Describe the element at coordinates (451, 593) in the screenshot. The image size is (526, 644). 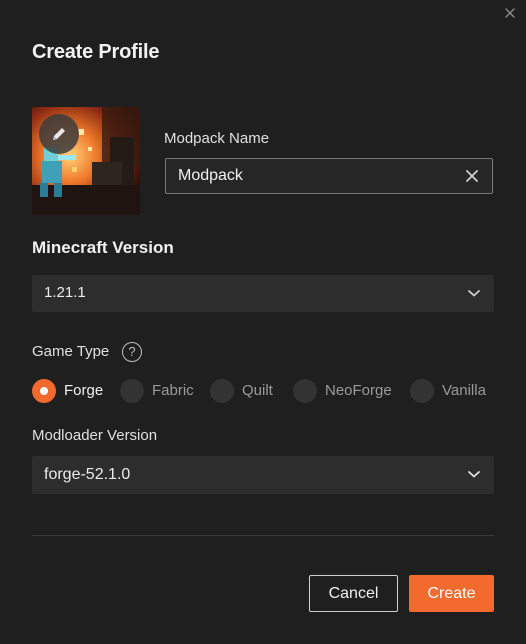
I see `create-button: Create` at that location.